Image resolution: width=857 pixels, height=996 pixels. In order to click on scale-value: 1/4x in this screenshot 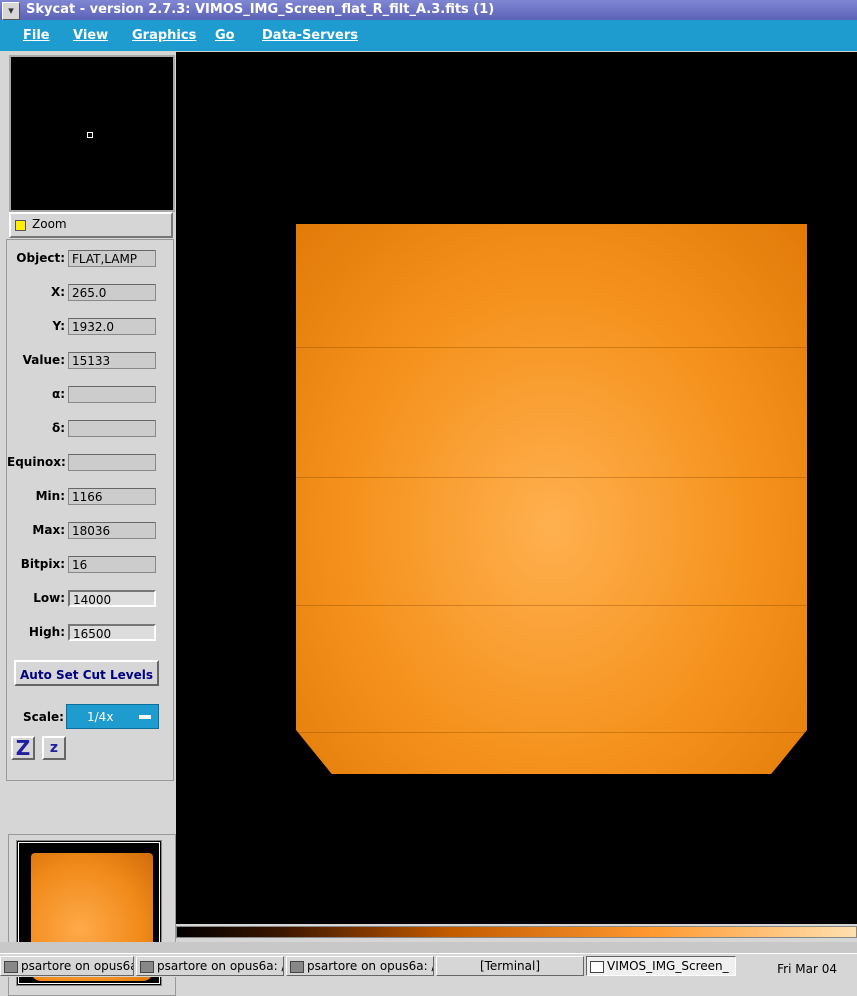, I will do `click(100, 717)`.